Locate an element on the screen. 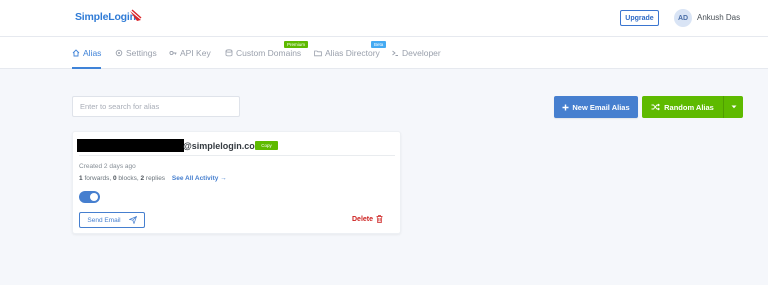 The image size is (768, 285). send-email-button: Send Email is located at coordinates (112, 220).